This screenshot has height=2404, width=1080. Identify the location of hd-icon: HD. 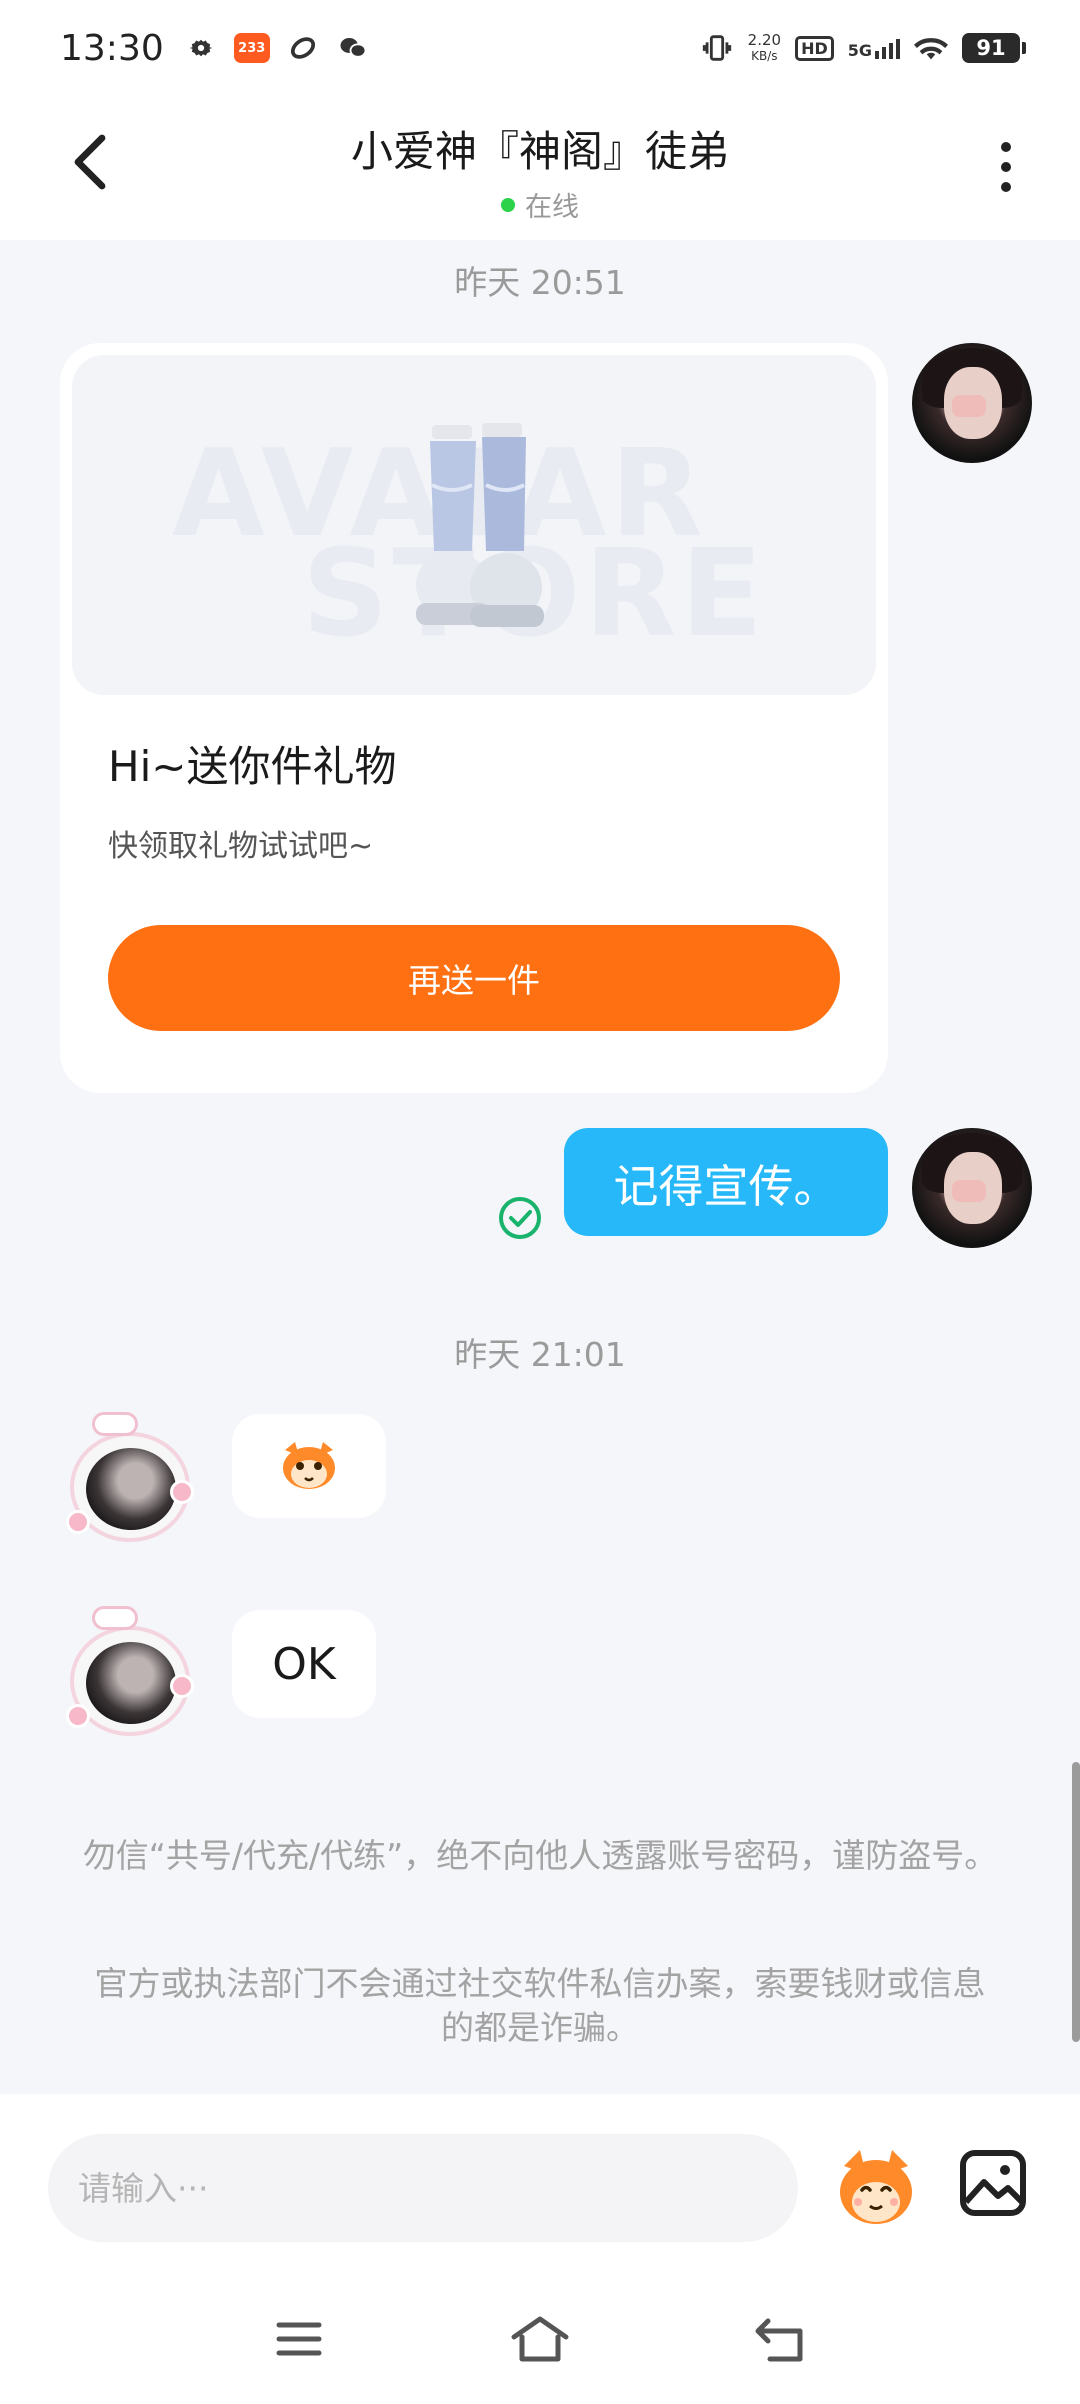
(814, 48).